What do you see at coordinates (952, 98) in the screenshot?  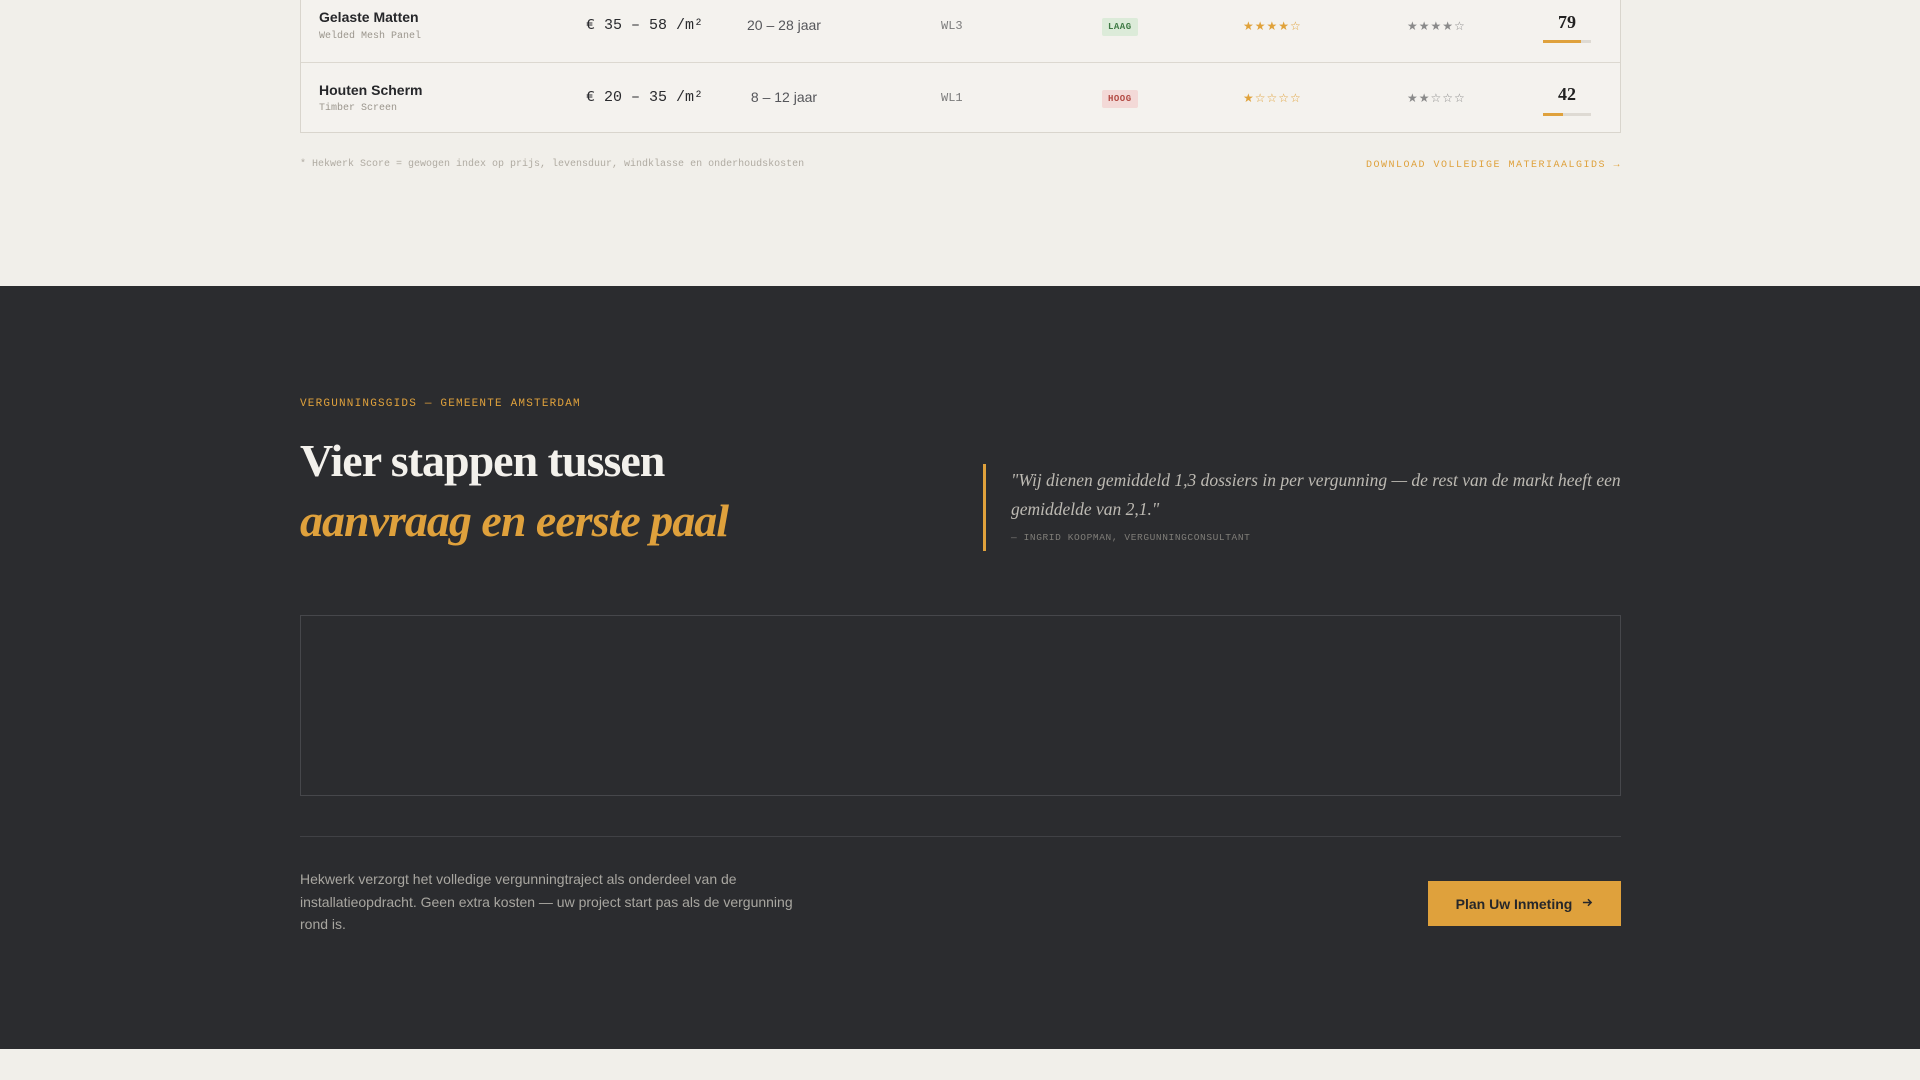 I see `wind-class: WL1` at bounding box center [952, 98].